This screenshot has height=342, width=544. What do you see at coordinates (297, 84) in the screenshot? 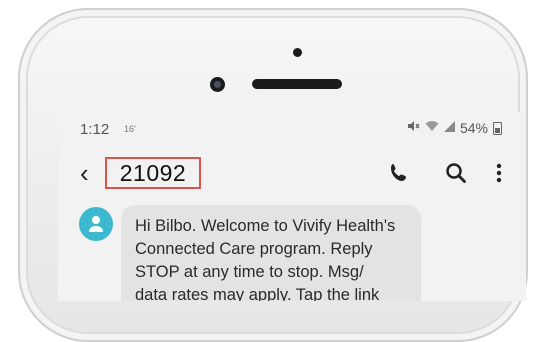
I see `earpiece-speaker` at bounding box center [297, 84].